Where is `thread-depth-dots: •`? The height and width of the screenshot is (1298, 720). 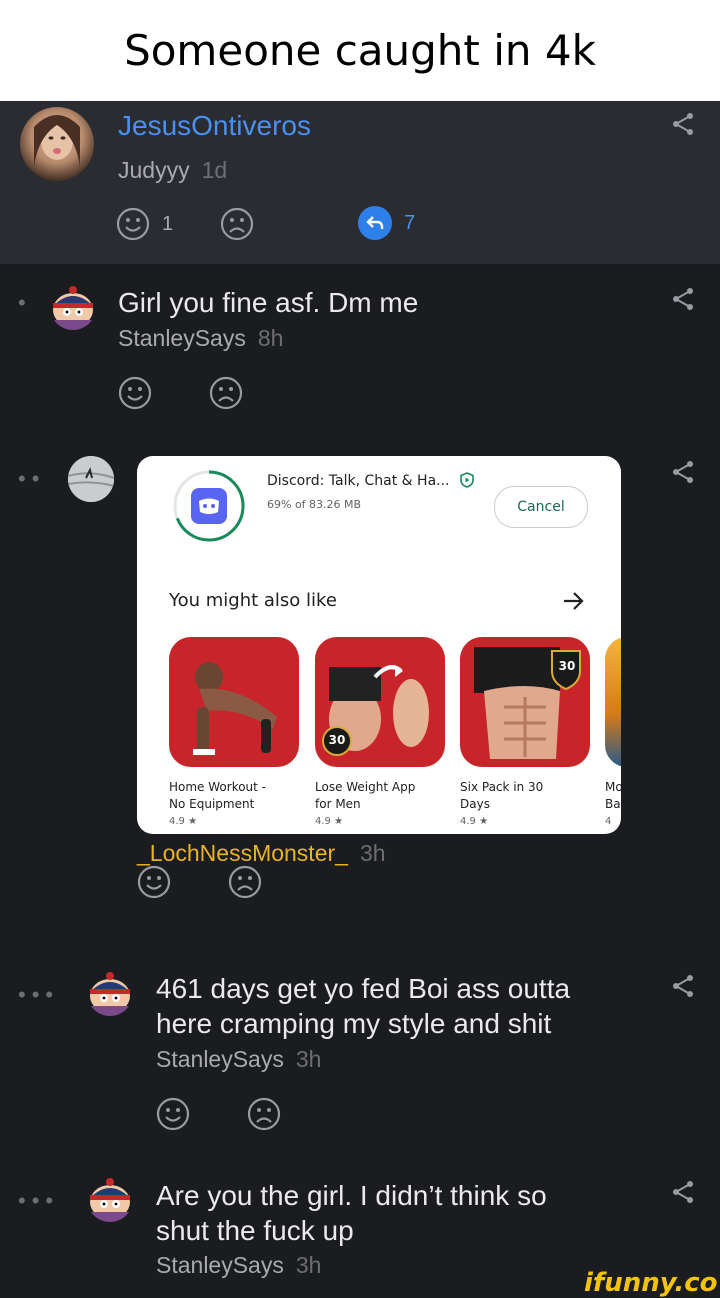
thread-depth-dots: • is located at coordinates (25, 302).